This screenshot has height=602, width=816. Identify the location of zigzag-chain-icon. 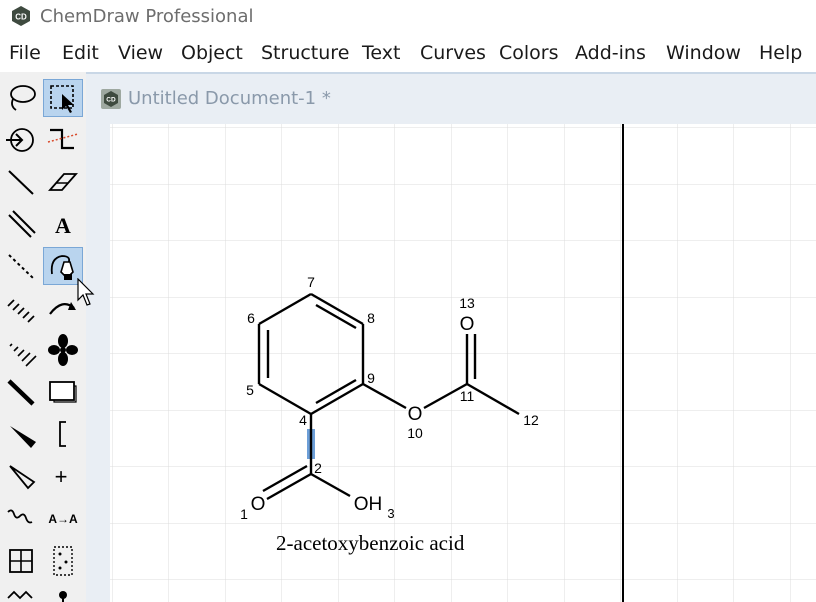
(20, 595).